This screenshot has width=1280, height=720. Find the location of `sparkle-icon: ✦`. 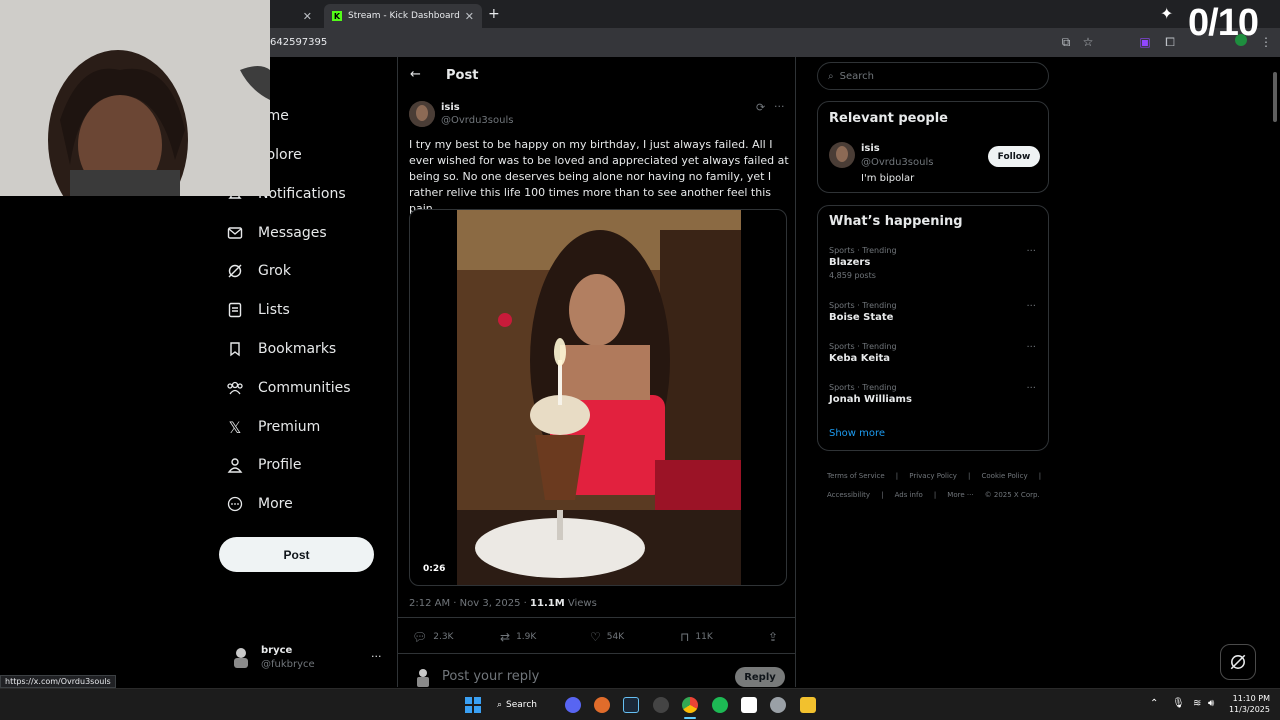

sparkle-icon: ✦ is located at coordinates (1167, 13).